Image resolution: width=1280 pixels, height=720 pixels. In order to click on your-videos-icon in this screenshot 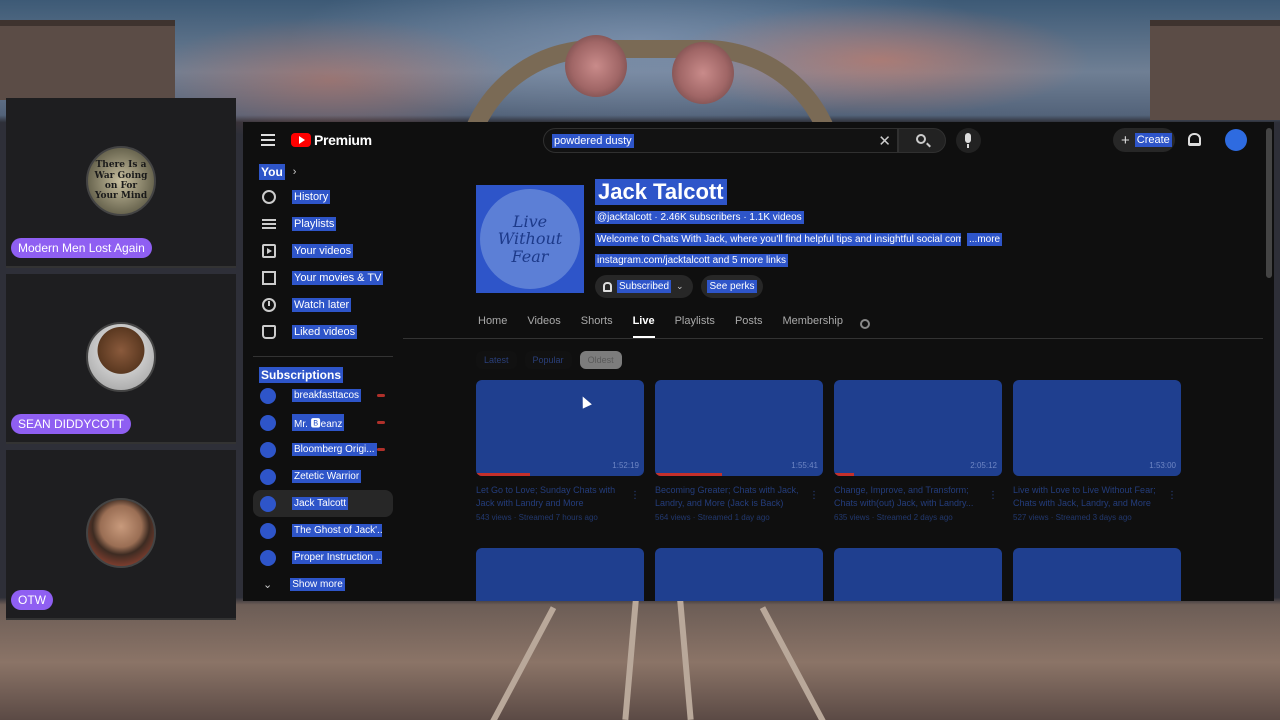, I will do `click(269, 250)`.